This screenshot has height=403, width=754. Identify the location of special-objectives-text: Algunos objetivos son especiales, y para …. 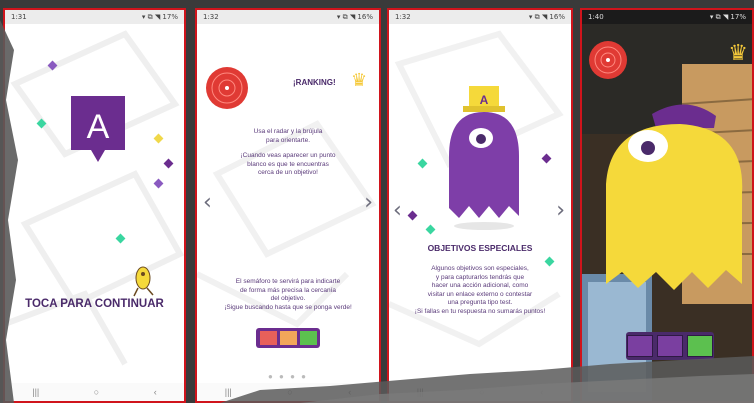
(480, 290).